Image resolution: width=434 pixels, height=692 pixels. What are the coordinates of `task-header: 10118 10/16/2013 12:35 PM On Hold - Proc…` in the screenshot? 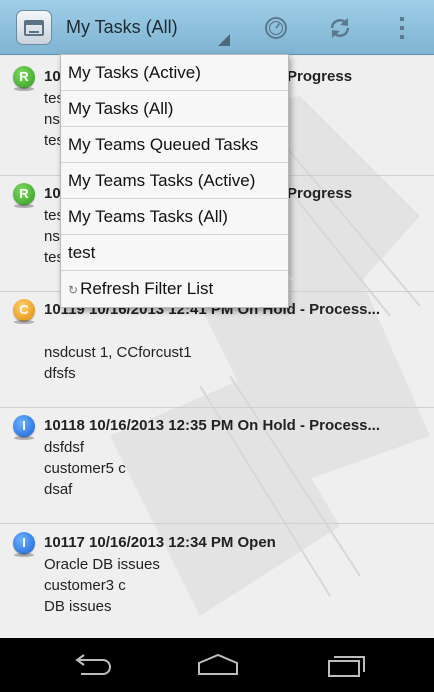 It's located at (212, 425).